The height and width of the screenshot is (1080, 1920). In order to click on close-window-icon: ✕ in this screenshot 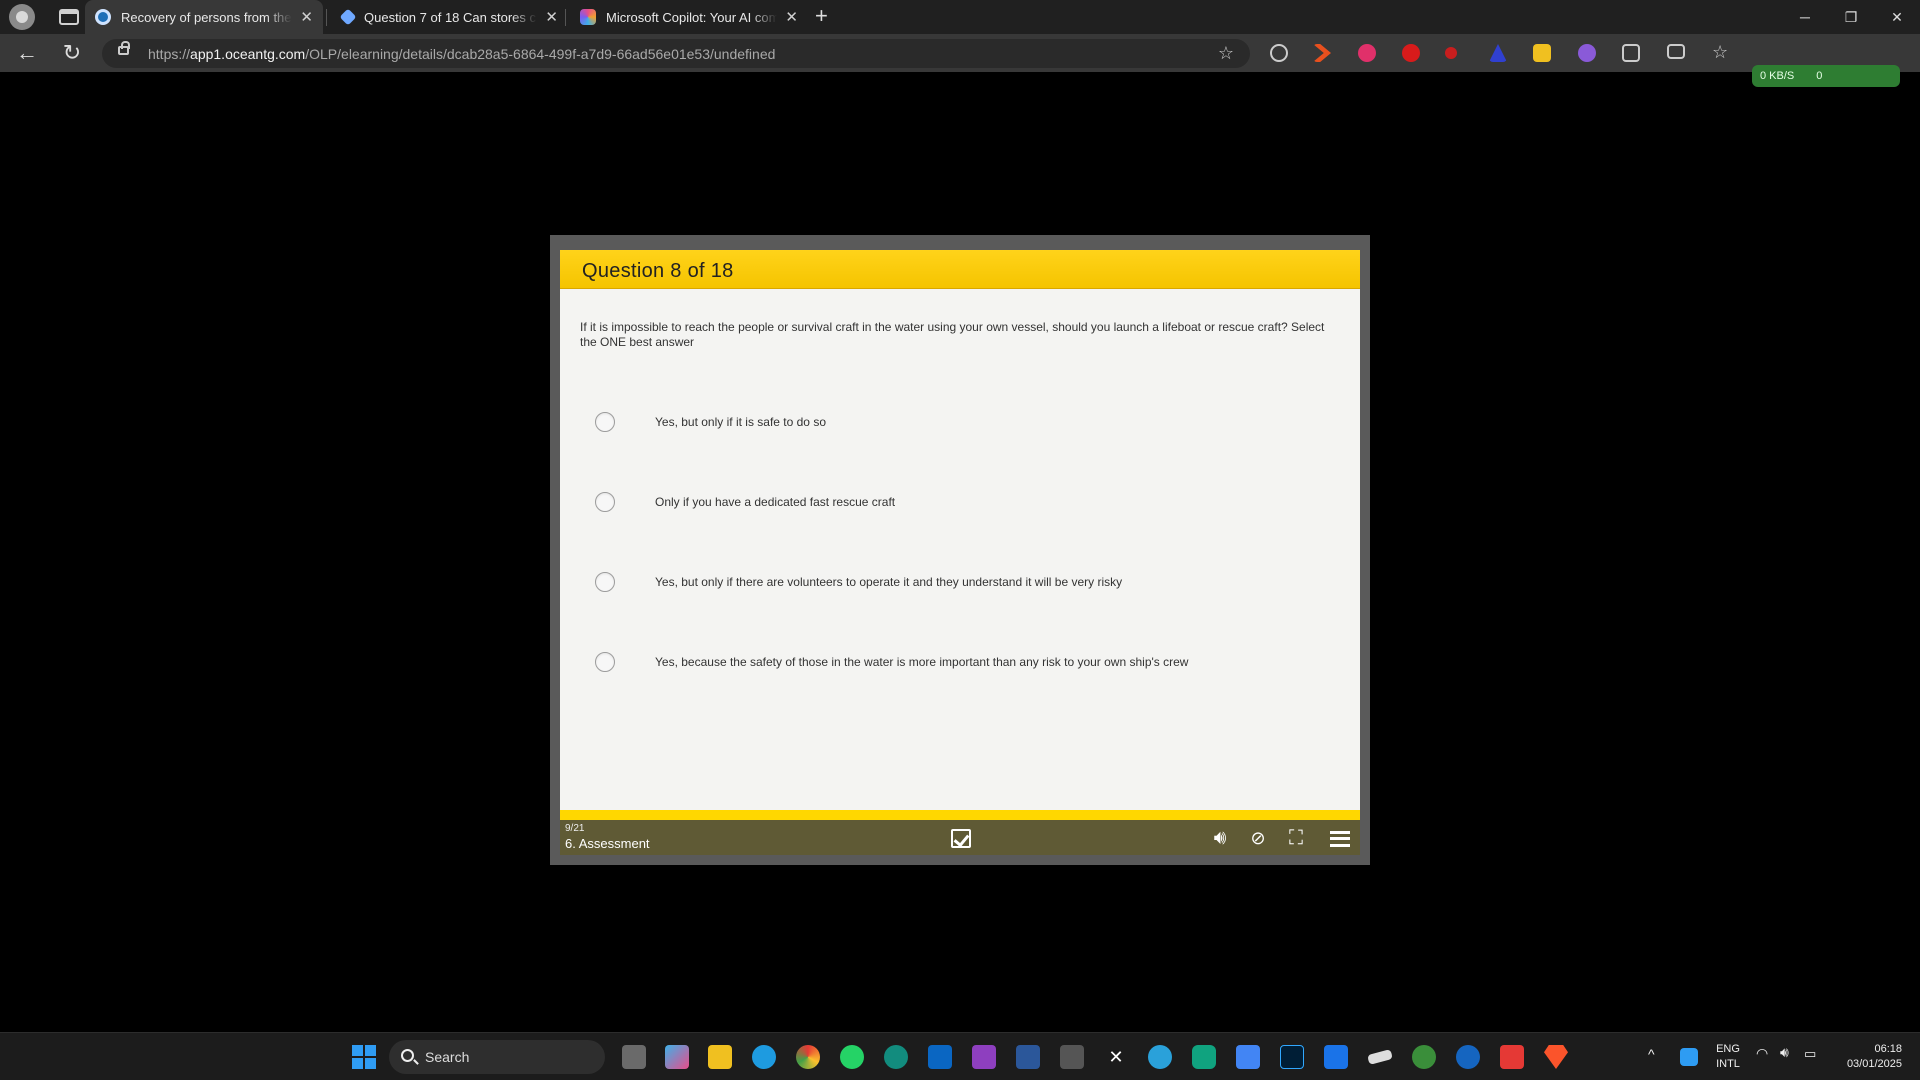, I will do `click(1897, 17)`.